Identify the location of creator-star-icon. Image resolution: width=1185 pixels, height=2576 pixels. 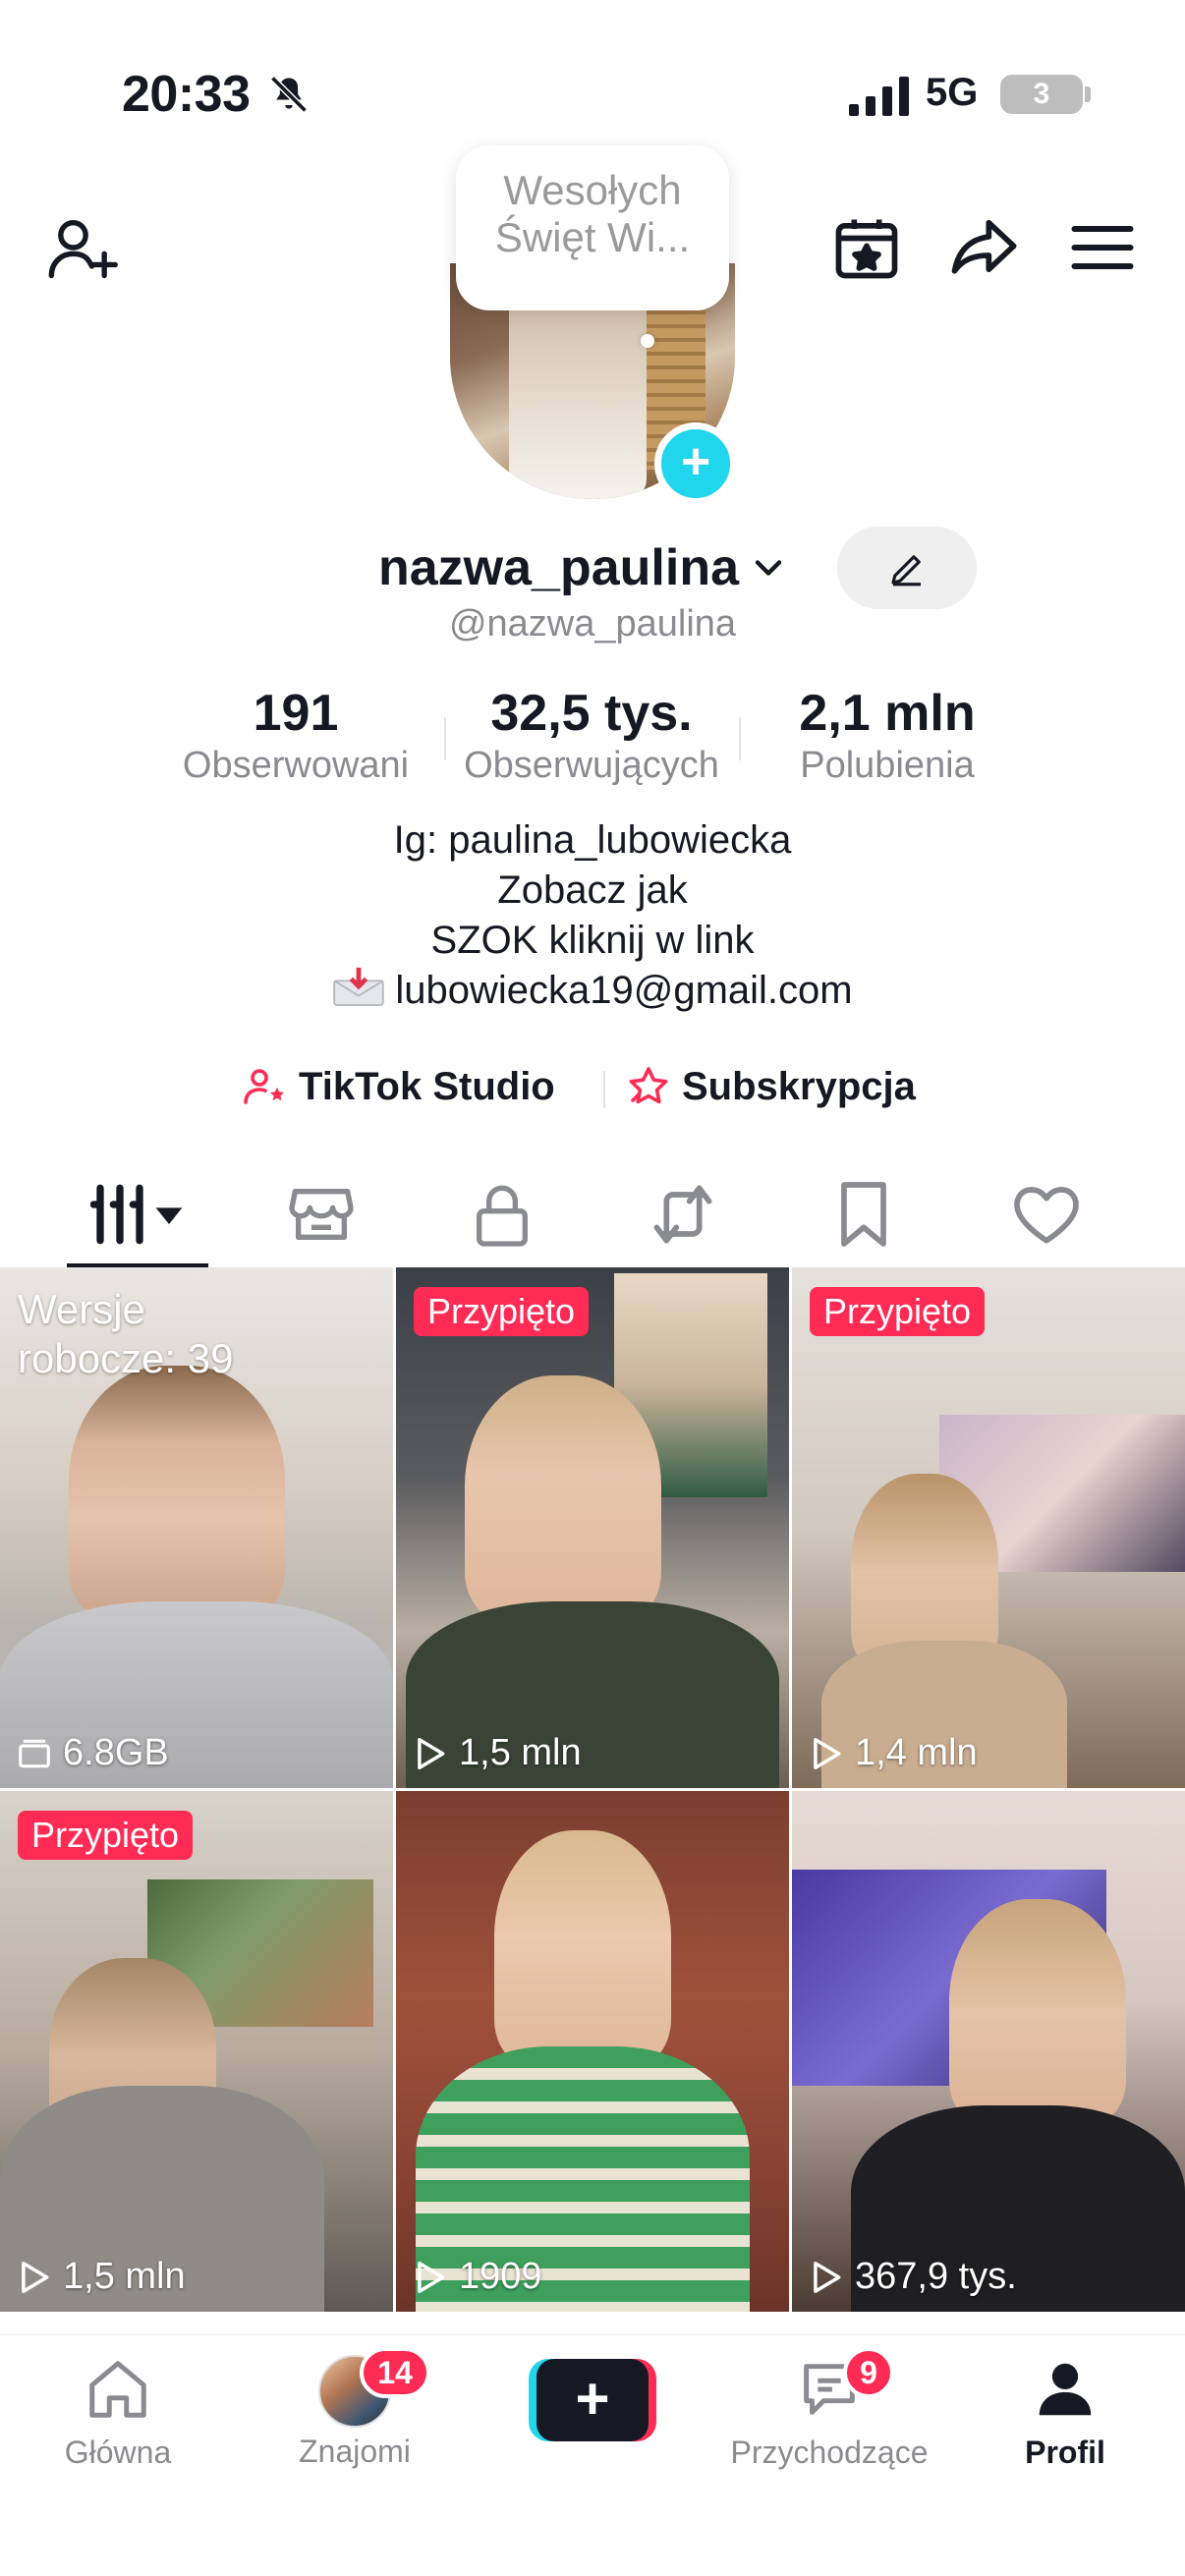
(264, 1086).